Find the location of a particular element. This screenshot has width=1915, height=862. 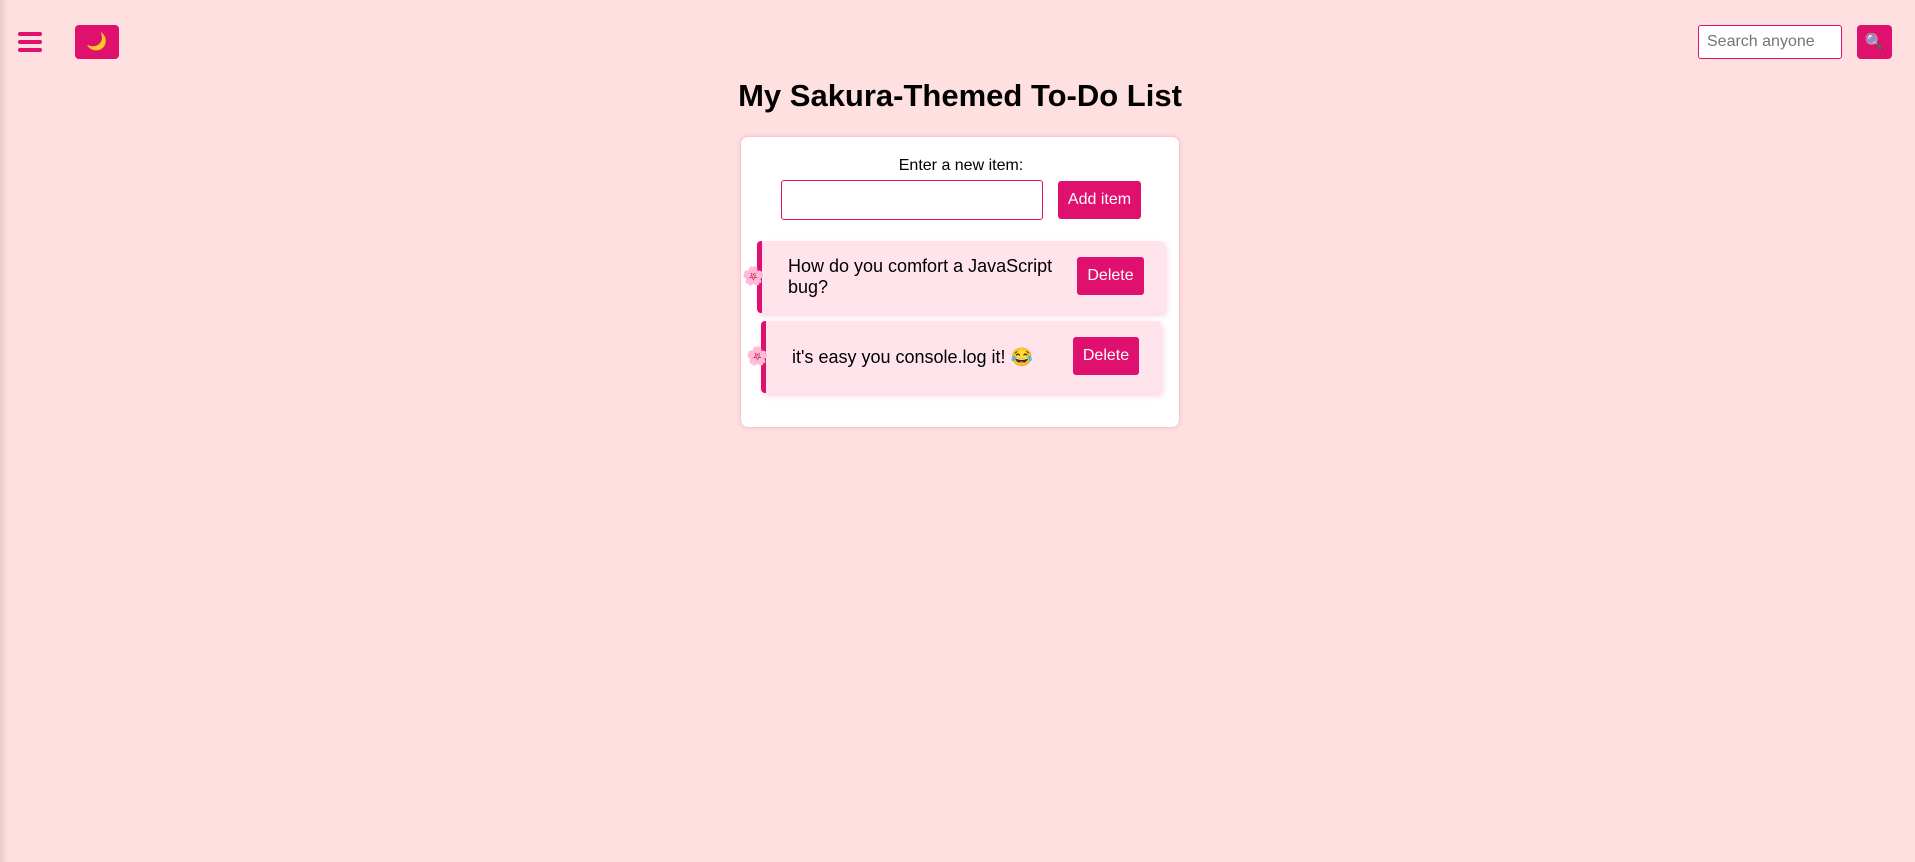

moon-icon: 🌙 is located at coordinates (97, 41).